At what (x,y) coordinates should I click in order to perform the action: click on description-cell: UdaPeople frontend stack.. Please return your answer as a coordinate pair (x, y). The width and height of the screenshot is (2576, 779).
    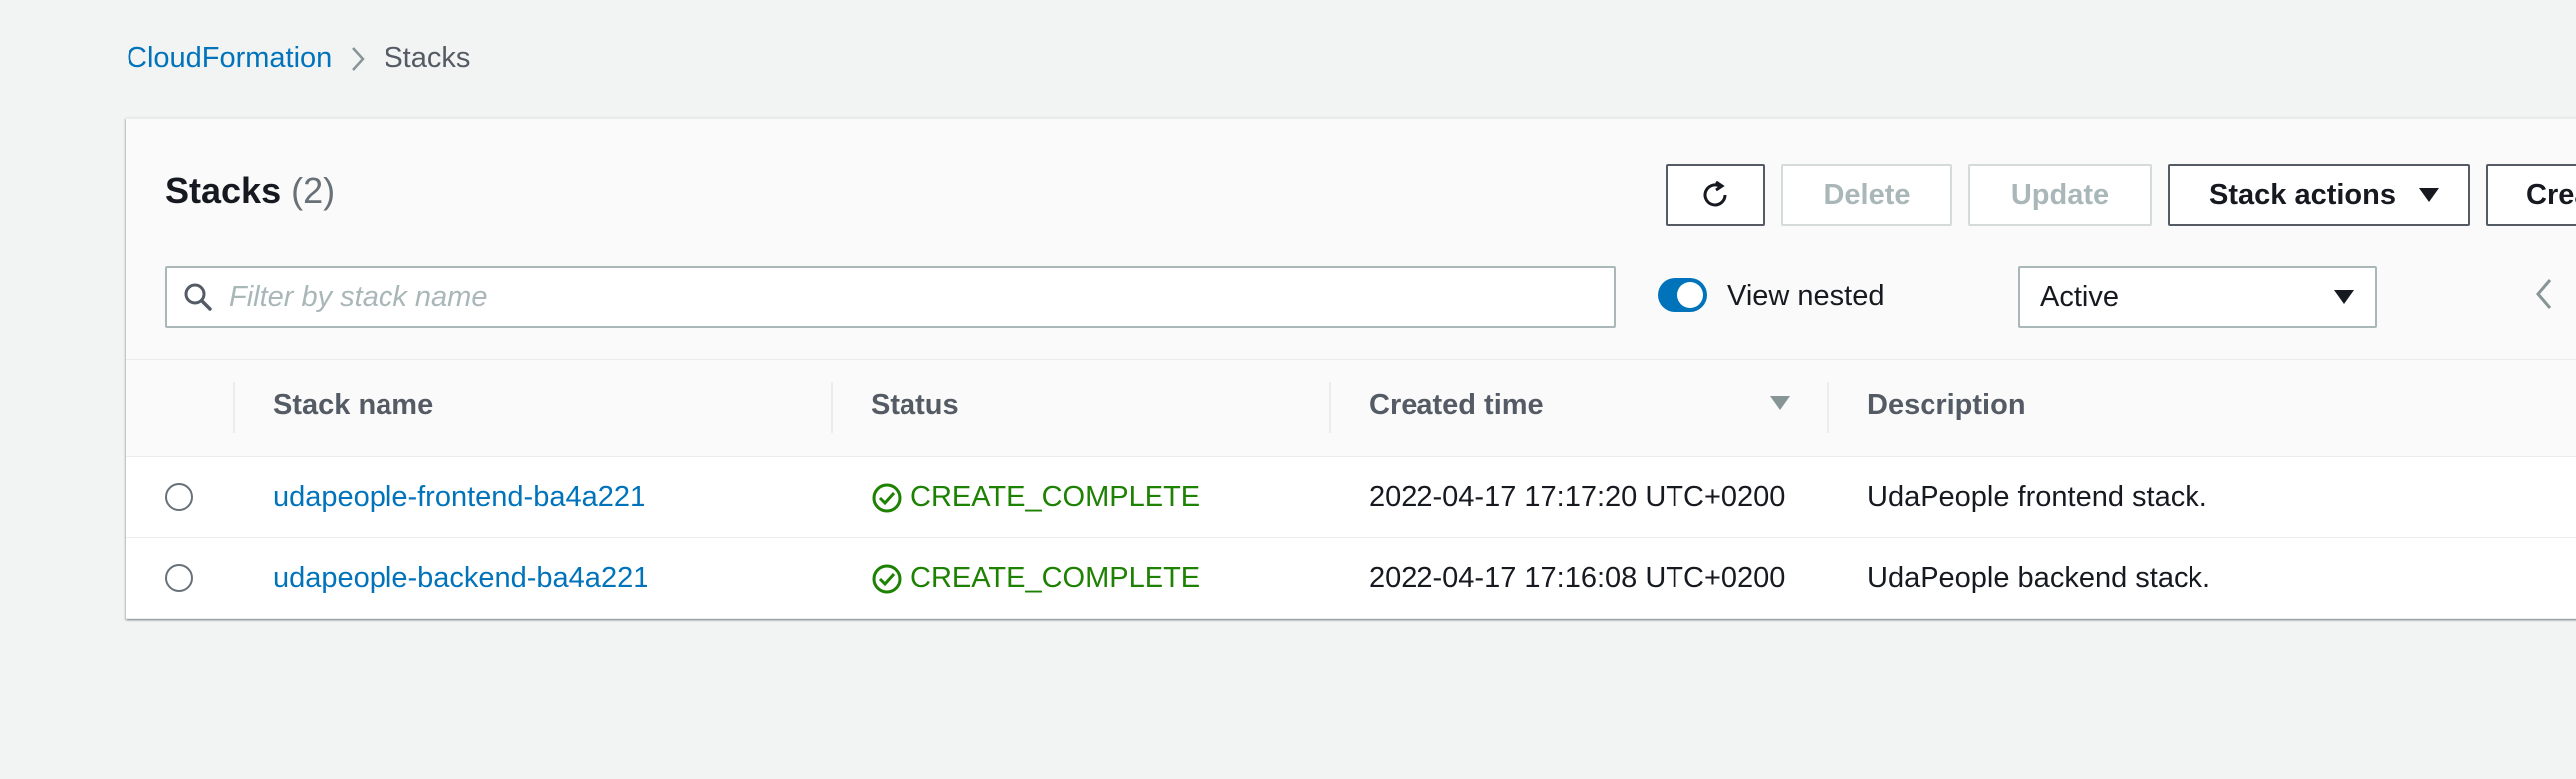
    Looking at the image, I should click on (2037, 497).